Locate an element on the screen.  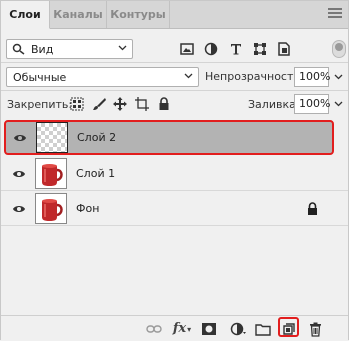
lock-icon is located at coordinates (312, 208).